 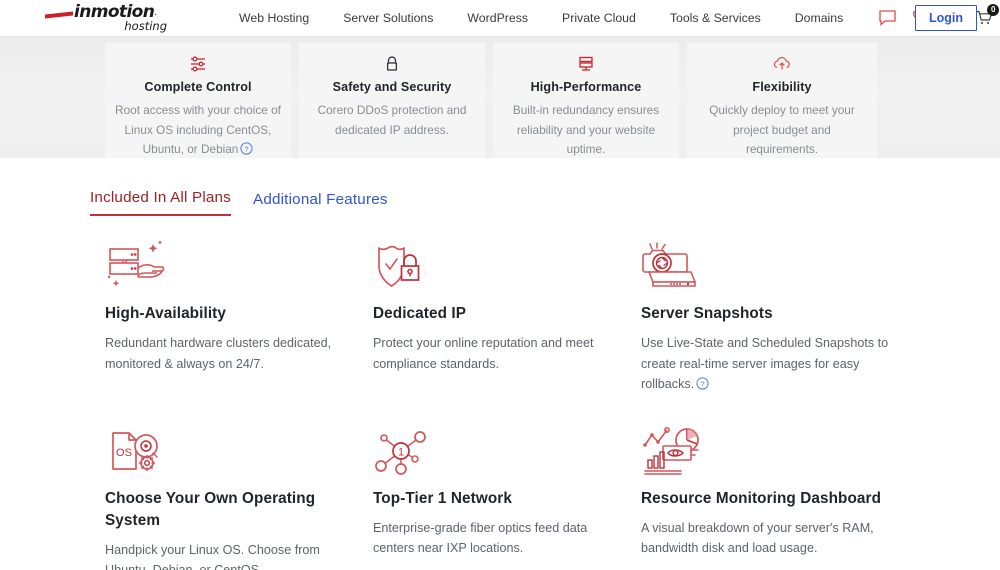 I want to click on lock-icon, so click(x=392, y=64).